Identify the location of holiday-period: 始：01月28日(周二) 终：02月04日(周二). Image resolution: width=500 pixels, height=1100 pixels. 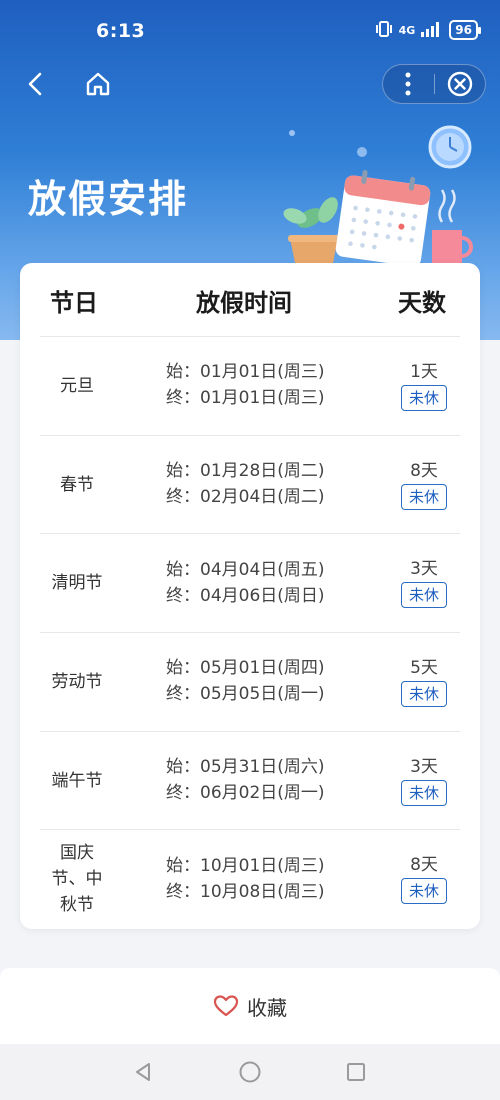
(245, 485).